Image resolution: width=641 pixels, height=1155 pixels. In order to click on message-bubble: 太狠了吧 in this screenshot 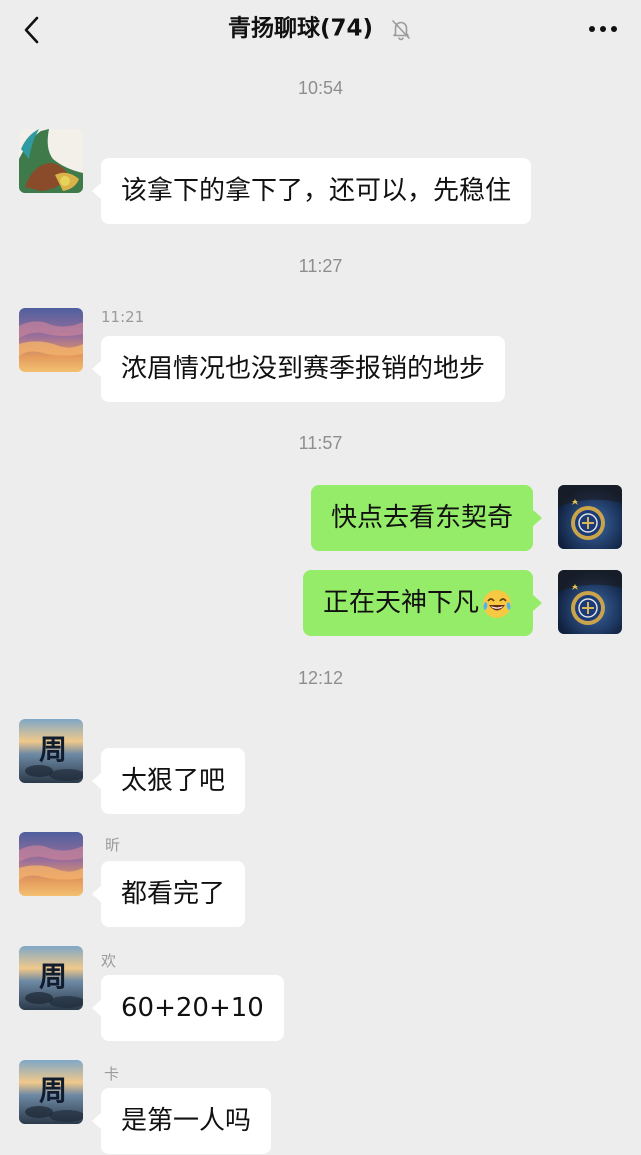, I will do `click(168, 781)`.